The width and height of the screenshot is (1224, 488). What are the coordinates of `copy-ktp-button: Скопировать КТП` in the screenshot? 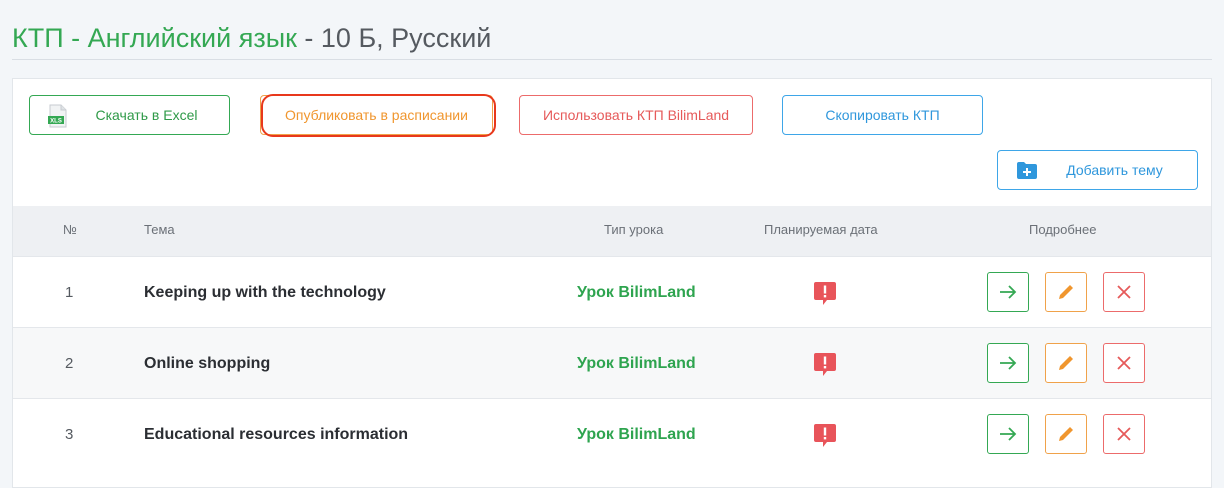 It's located at (882, 115).